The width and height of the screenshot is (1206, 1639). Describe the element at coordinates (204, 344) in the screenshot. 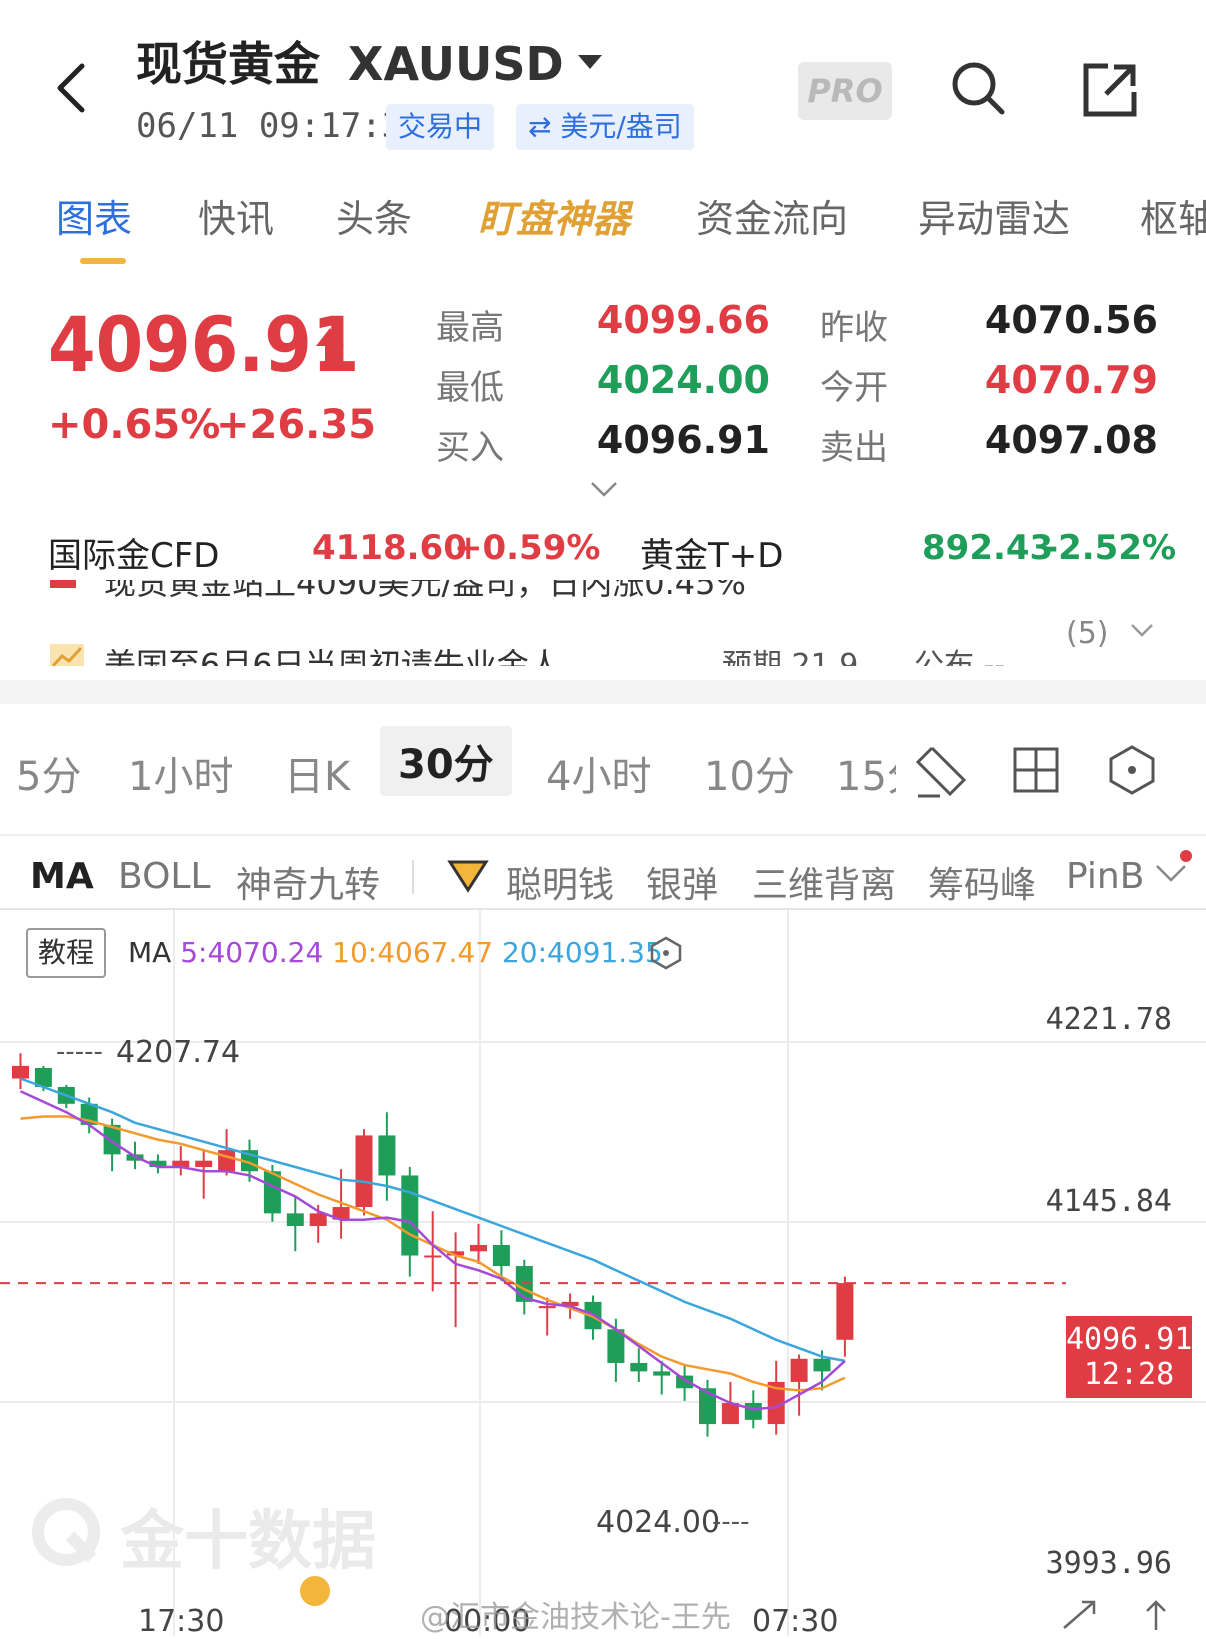

I see `last-price: 4096.91` at that location.